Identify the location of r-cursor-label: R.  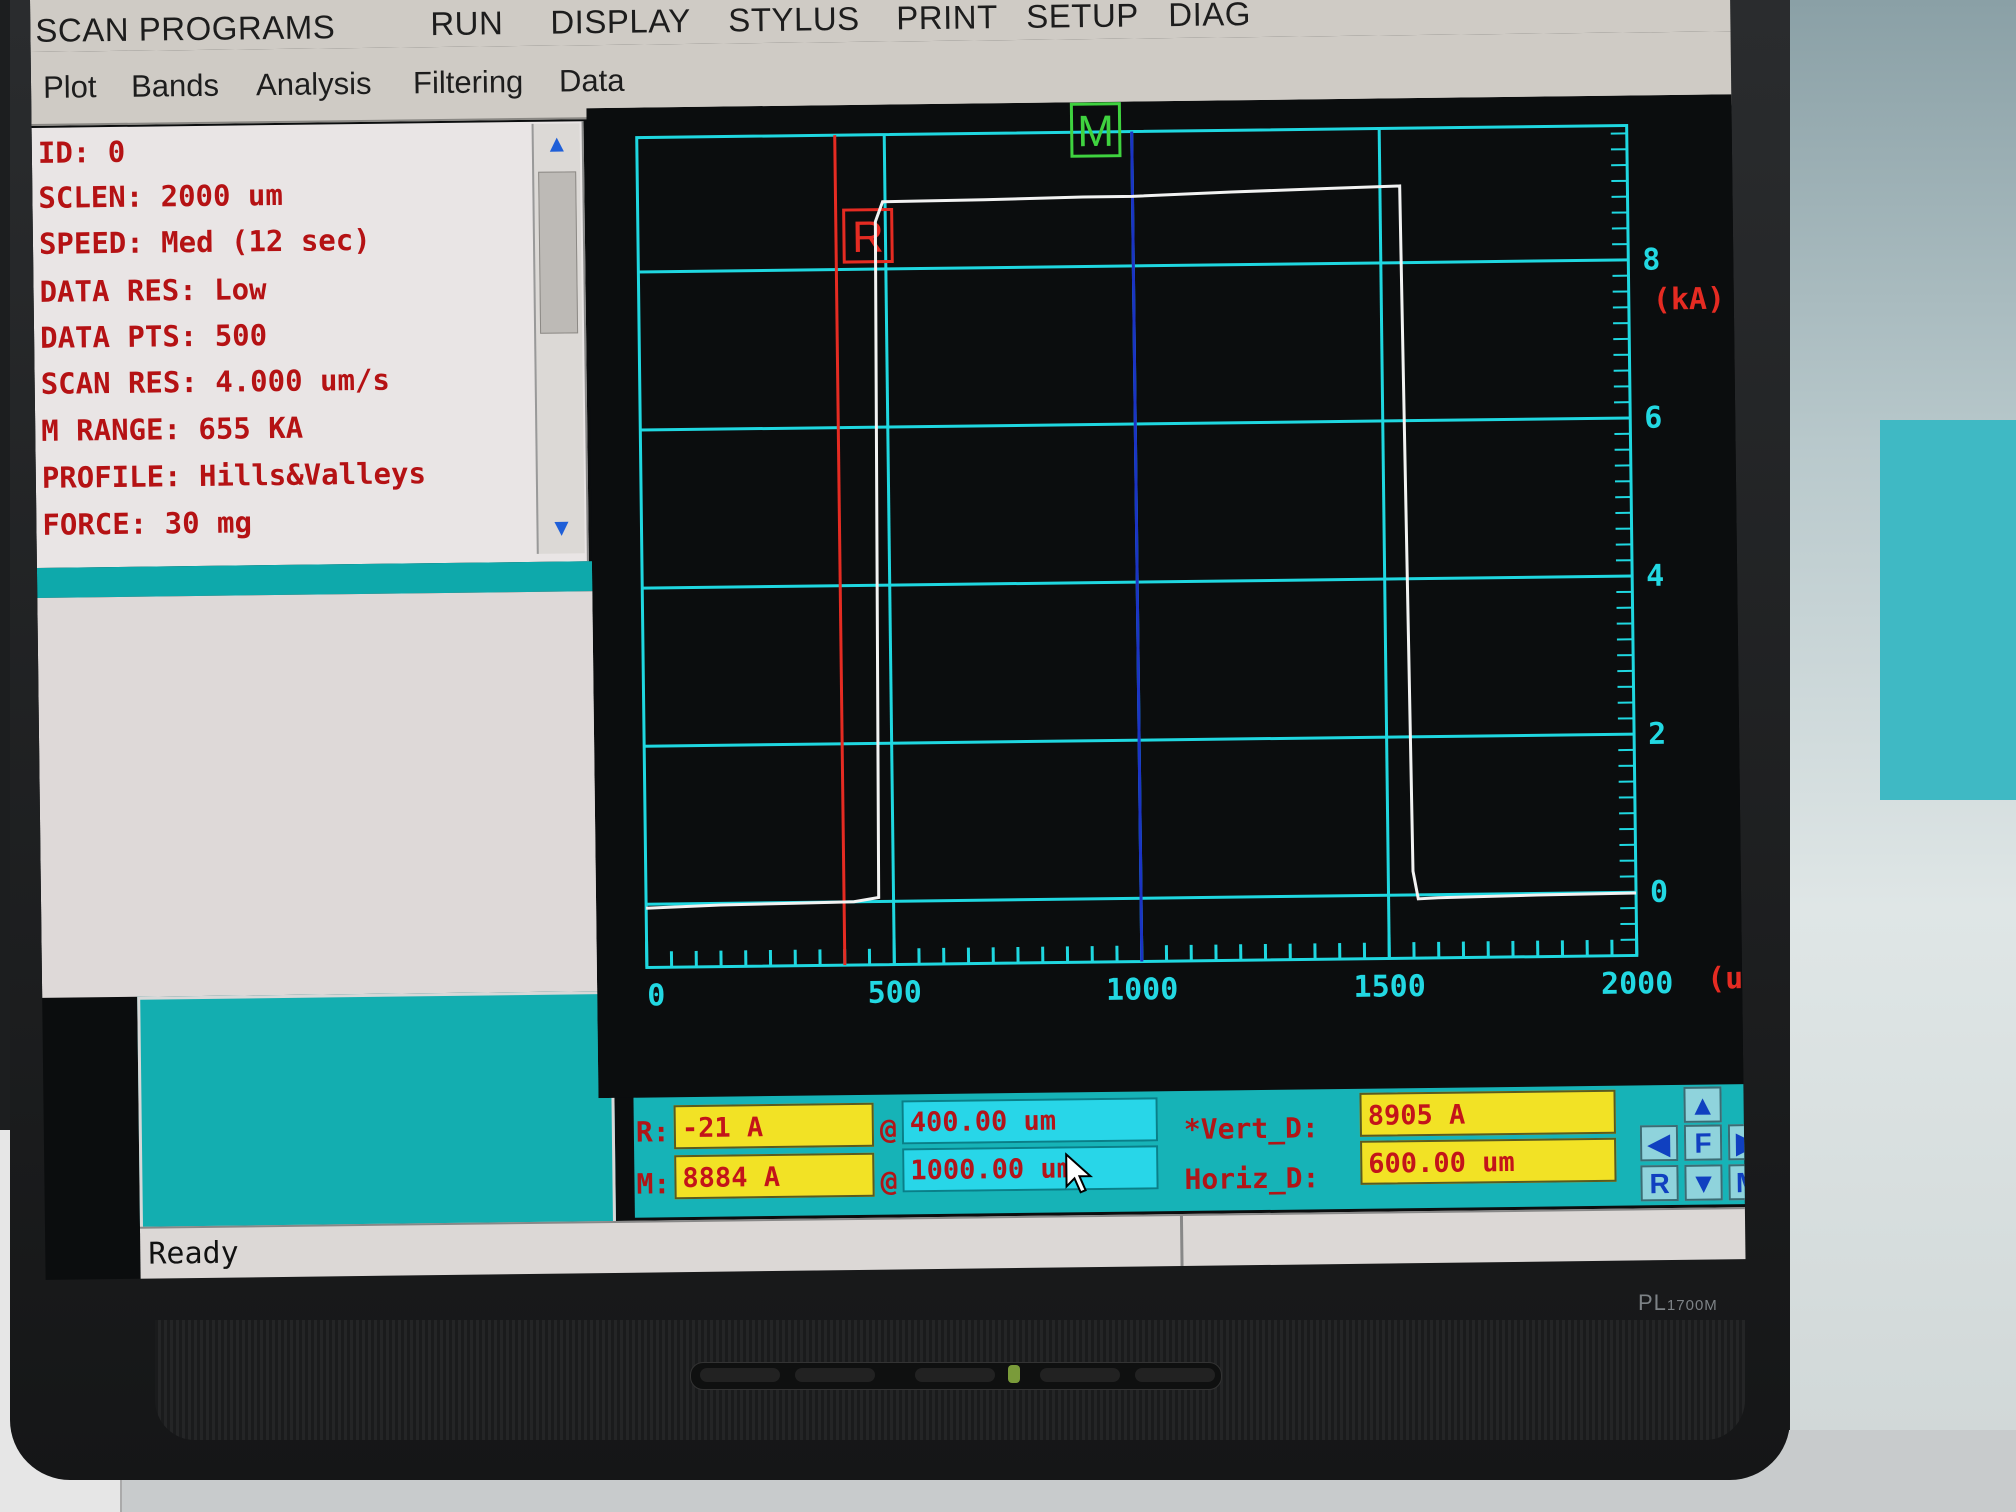
(868, 237).